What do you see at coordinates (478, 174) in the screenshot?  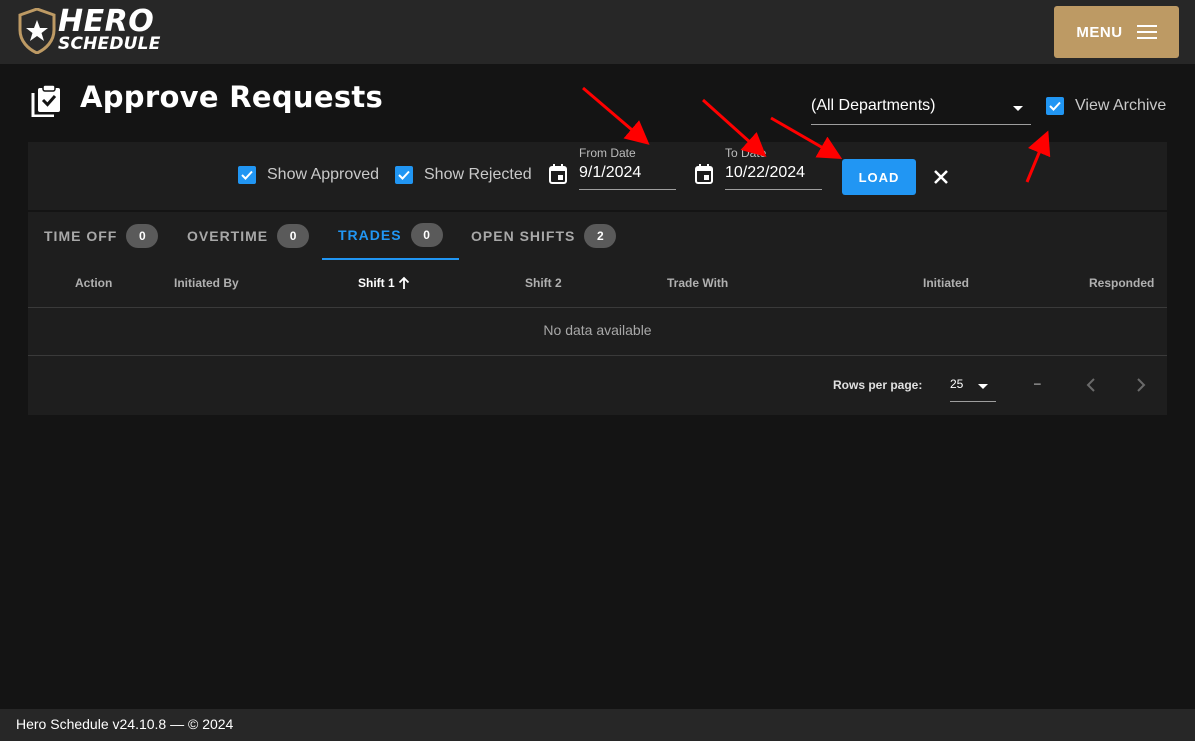 I see `show-rejected-label: Show Rejected` at bounding box center [478, 174].